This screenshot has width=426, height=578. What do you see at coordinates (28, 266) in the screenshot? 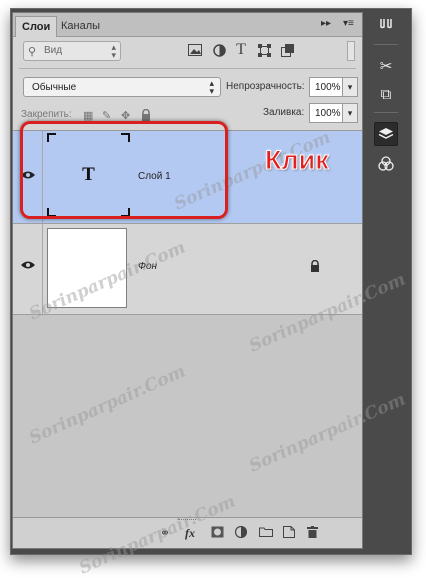
I see `eye-icon` at bounding box center [28, 266].